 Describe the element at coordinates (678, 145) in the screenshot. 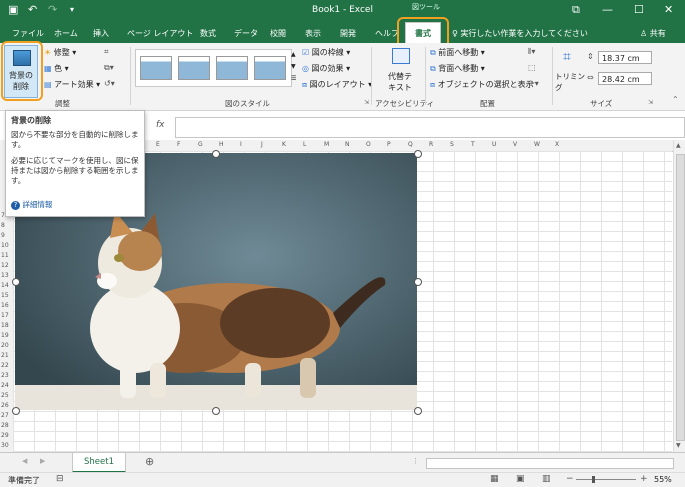

I see `scroll-up-icon: ▲` at that location.